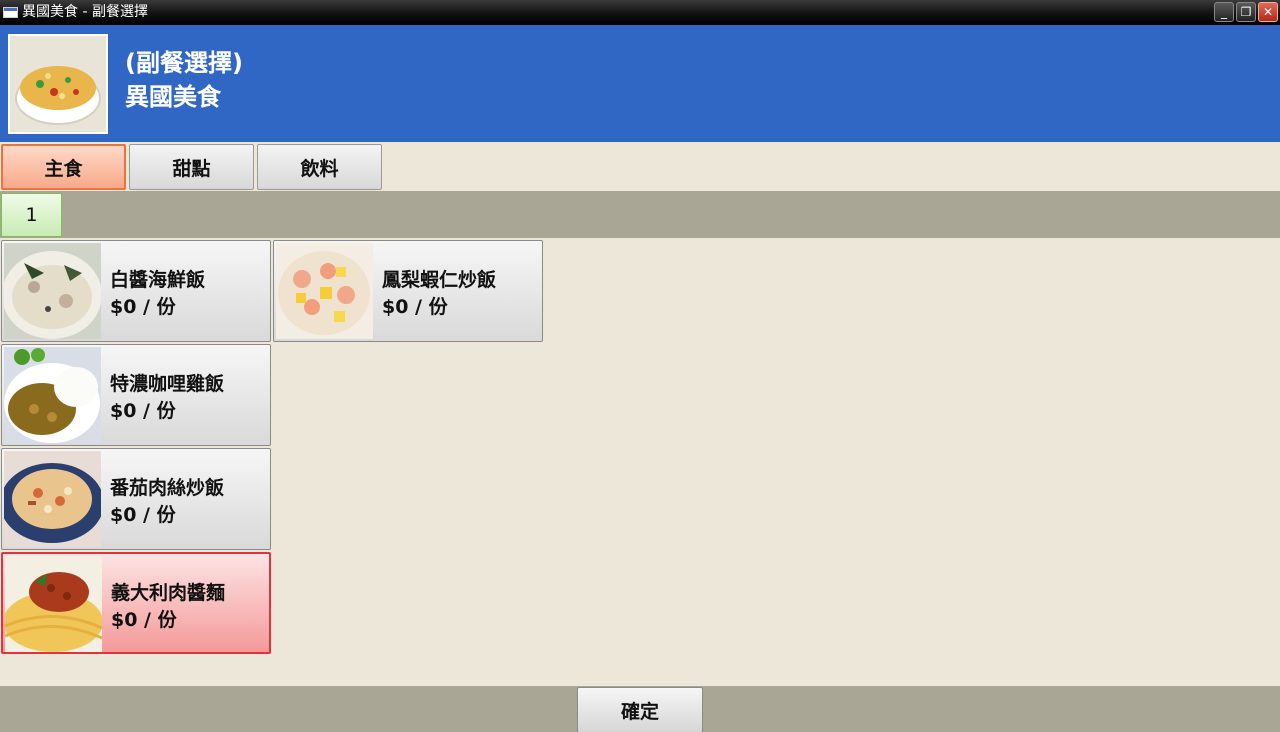 The width and height of the screenshot is (1280, 732). What do you see at coordinates (53, 604) in the screenshot?
I see `spaghetti-bolognese-photo` at bounding box center [53, 604].